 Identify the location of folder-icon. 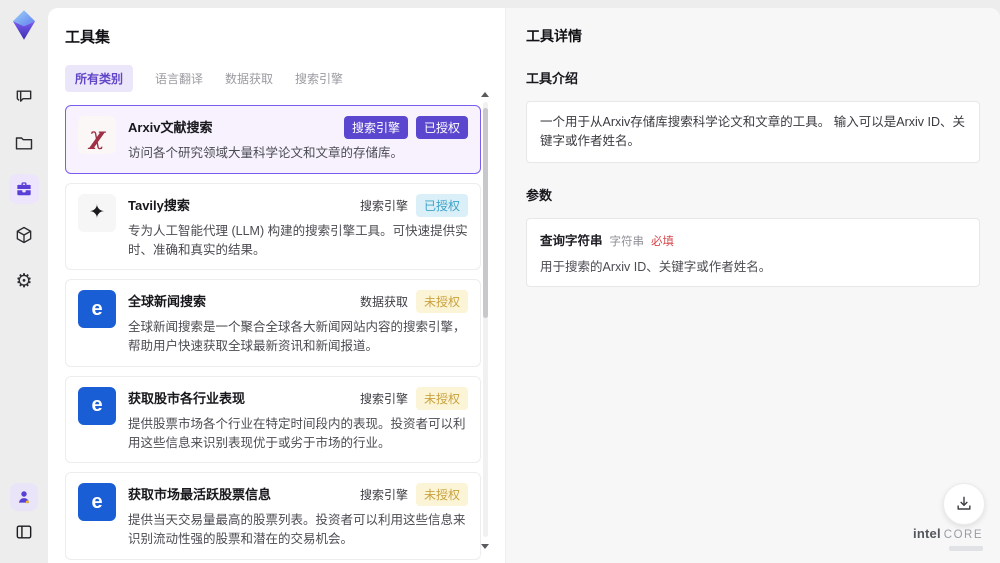
(24, 143).